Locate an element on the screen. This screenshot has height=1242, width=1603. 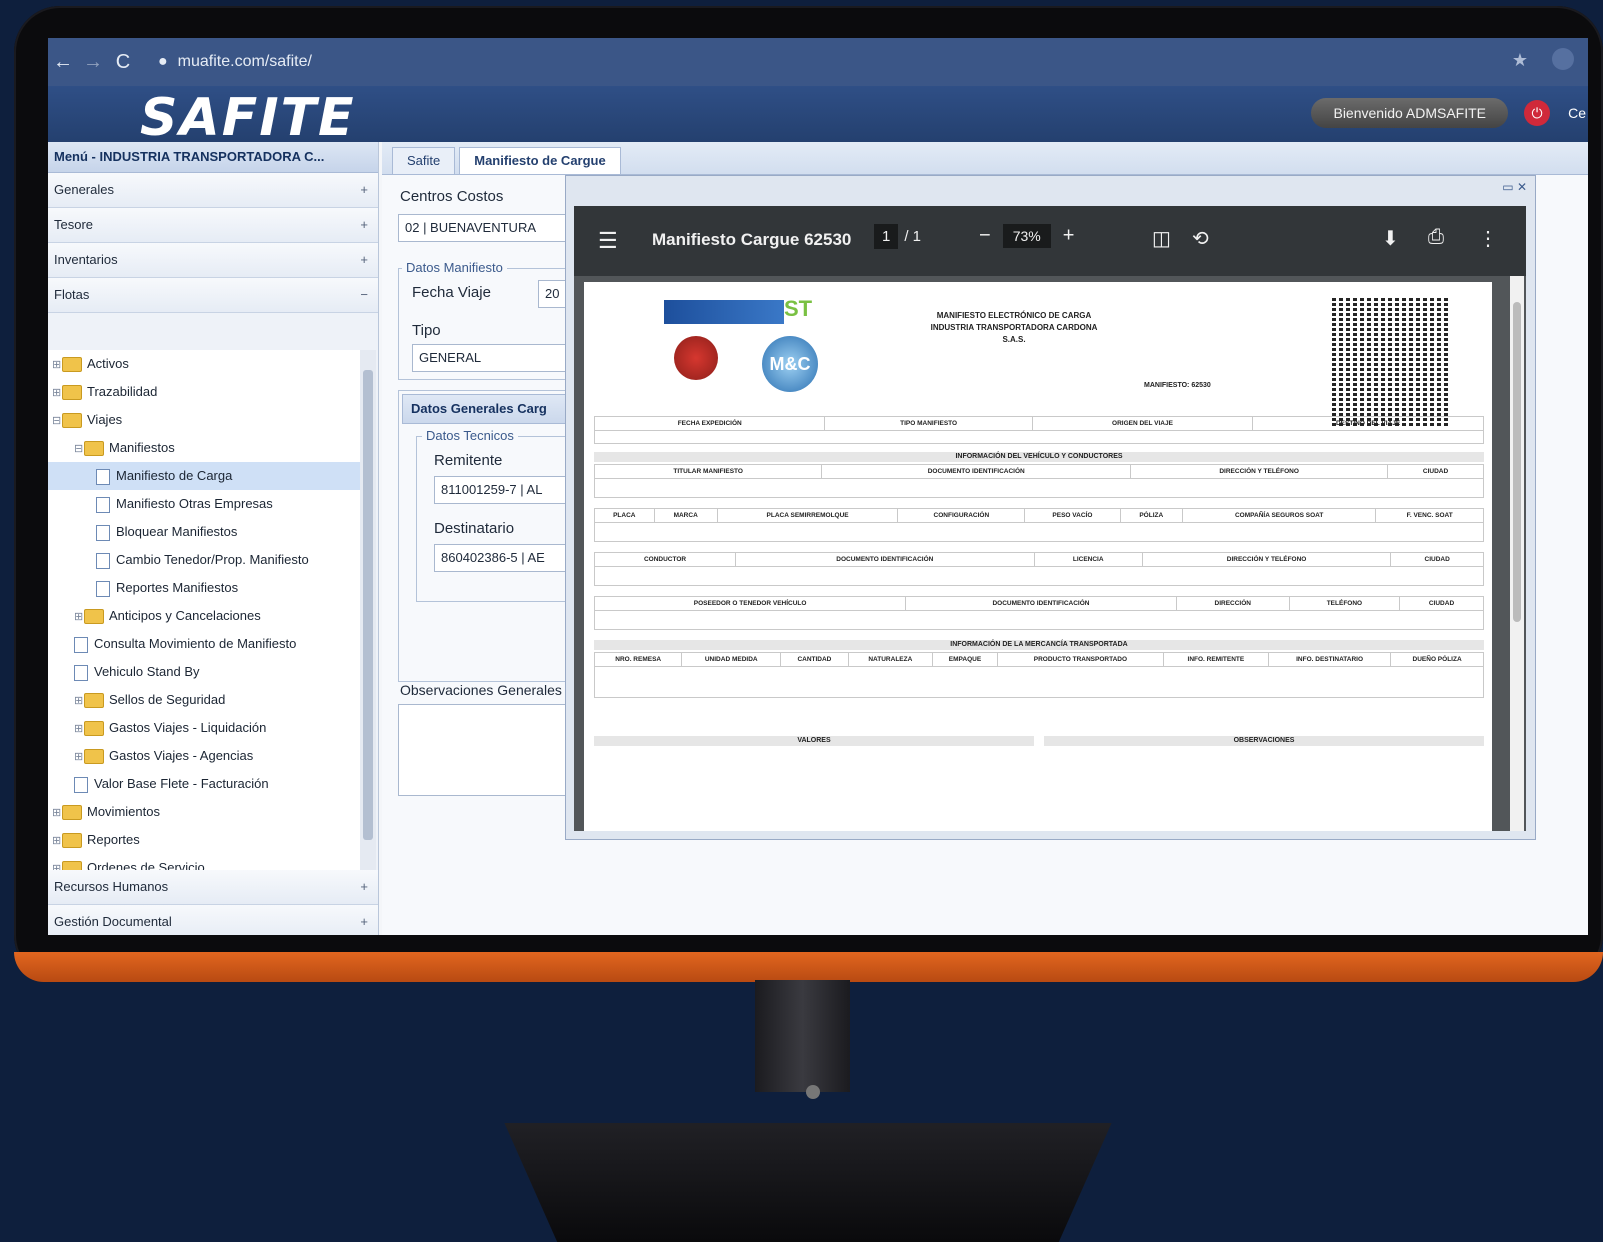
tree-scrollbar is located at coordinates (368, 610).